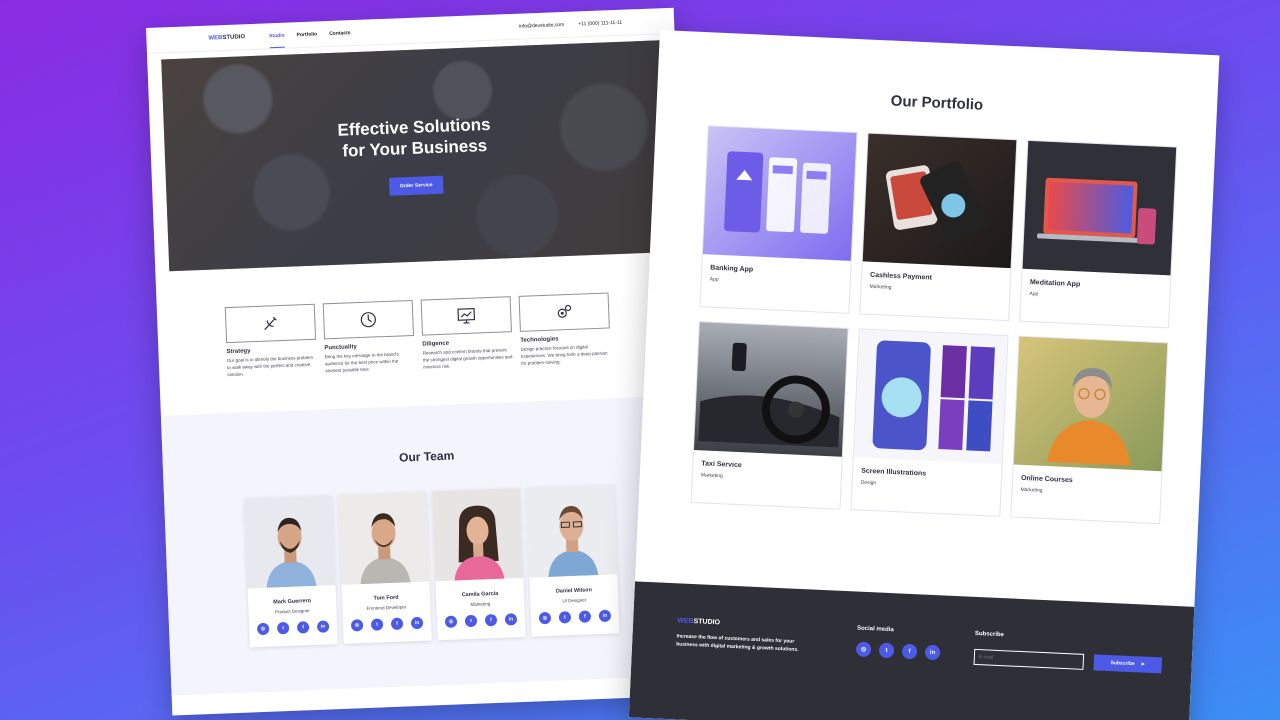 The width and height of the screenshot is (1280, 720). I want to click on team-card: Daniel Wilson UI Designer ◎ t f in, so click(572, 560).